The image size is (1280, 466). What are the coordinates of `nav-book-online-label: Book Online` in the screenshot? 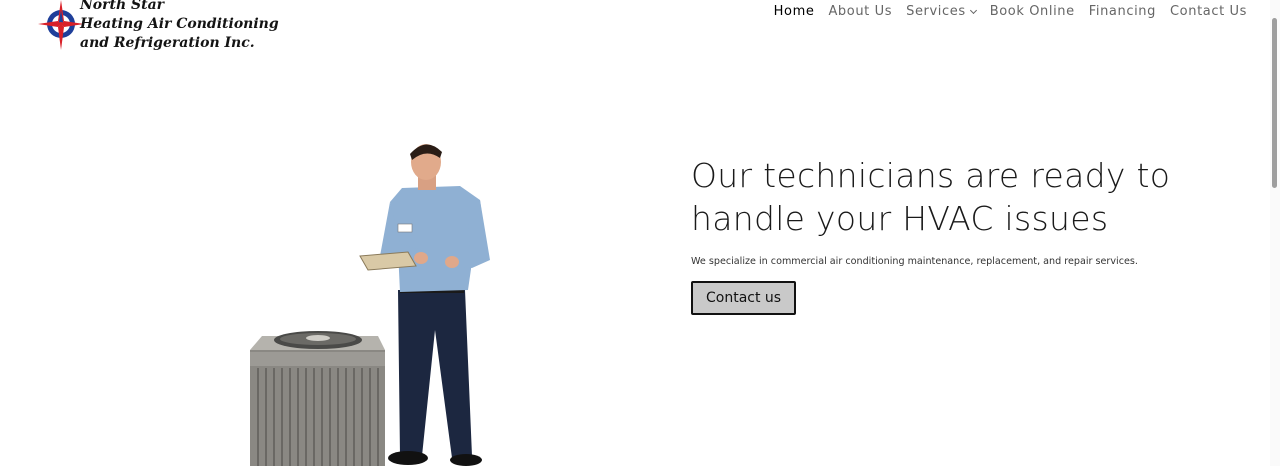 It's located at (1032, 11).